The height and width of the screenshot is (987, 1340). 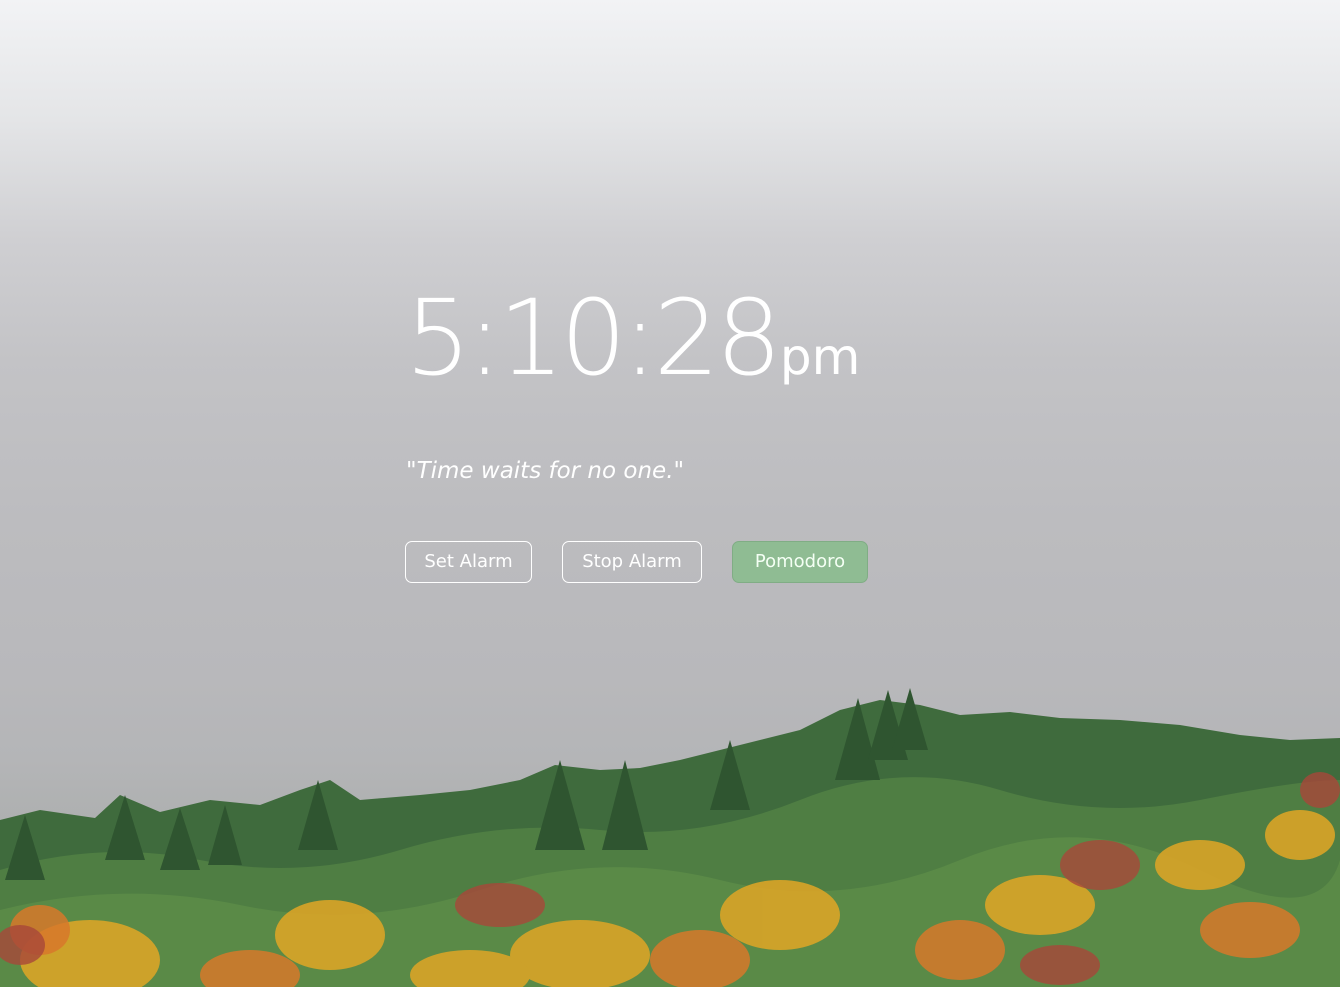 I want to click on set-alarm-button: Set Alarm, so click(x=468, y=562).